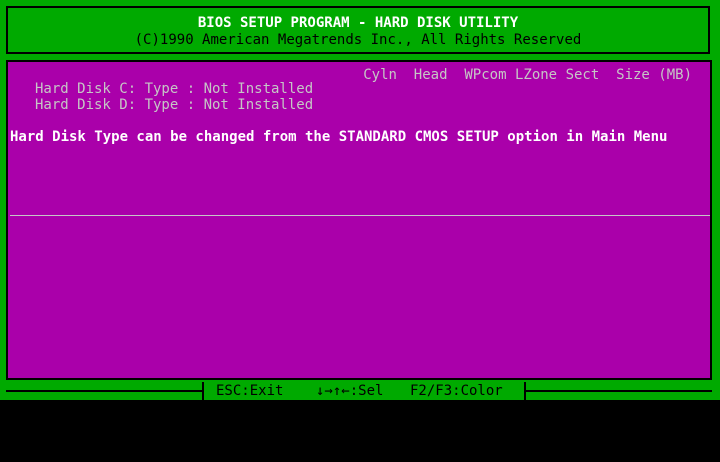 The image size is (720, 462). I want to click on hard-disk-d-row: Hard Disk D: Type : Not Installed, so click(174, 105).